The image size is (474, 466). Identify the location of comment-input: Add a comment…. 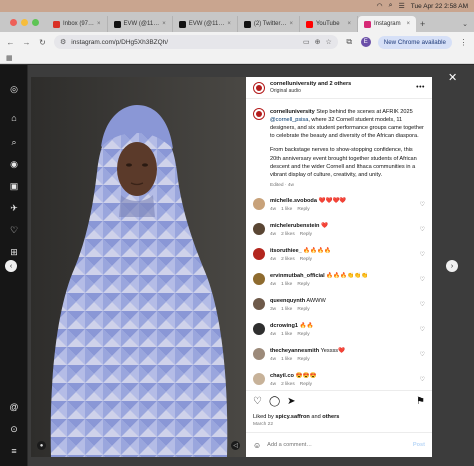
(337, 445).